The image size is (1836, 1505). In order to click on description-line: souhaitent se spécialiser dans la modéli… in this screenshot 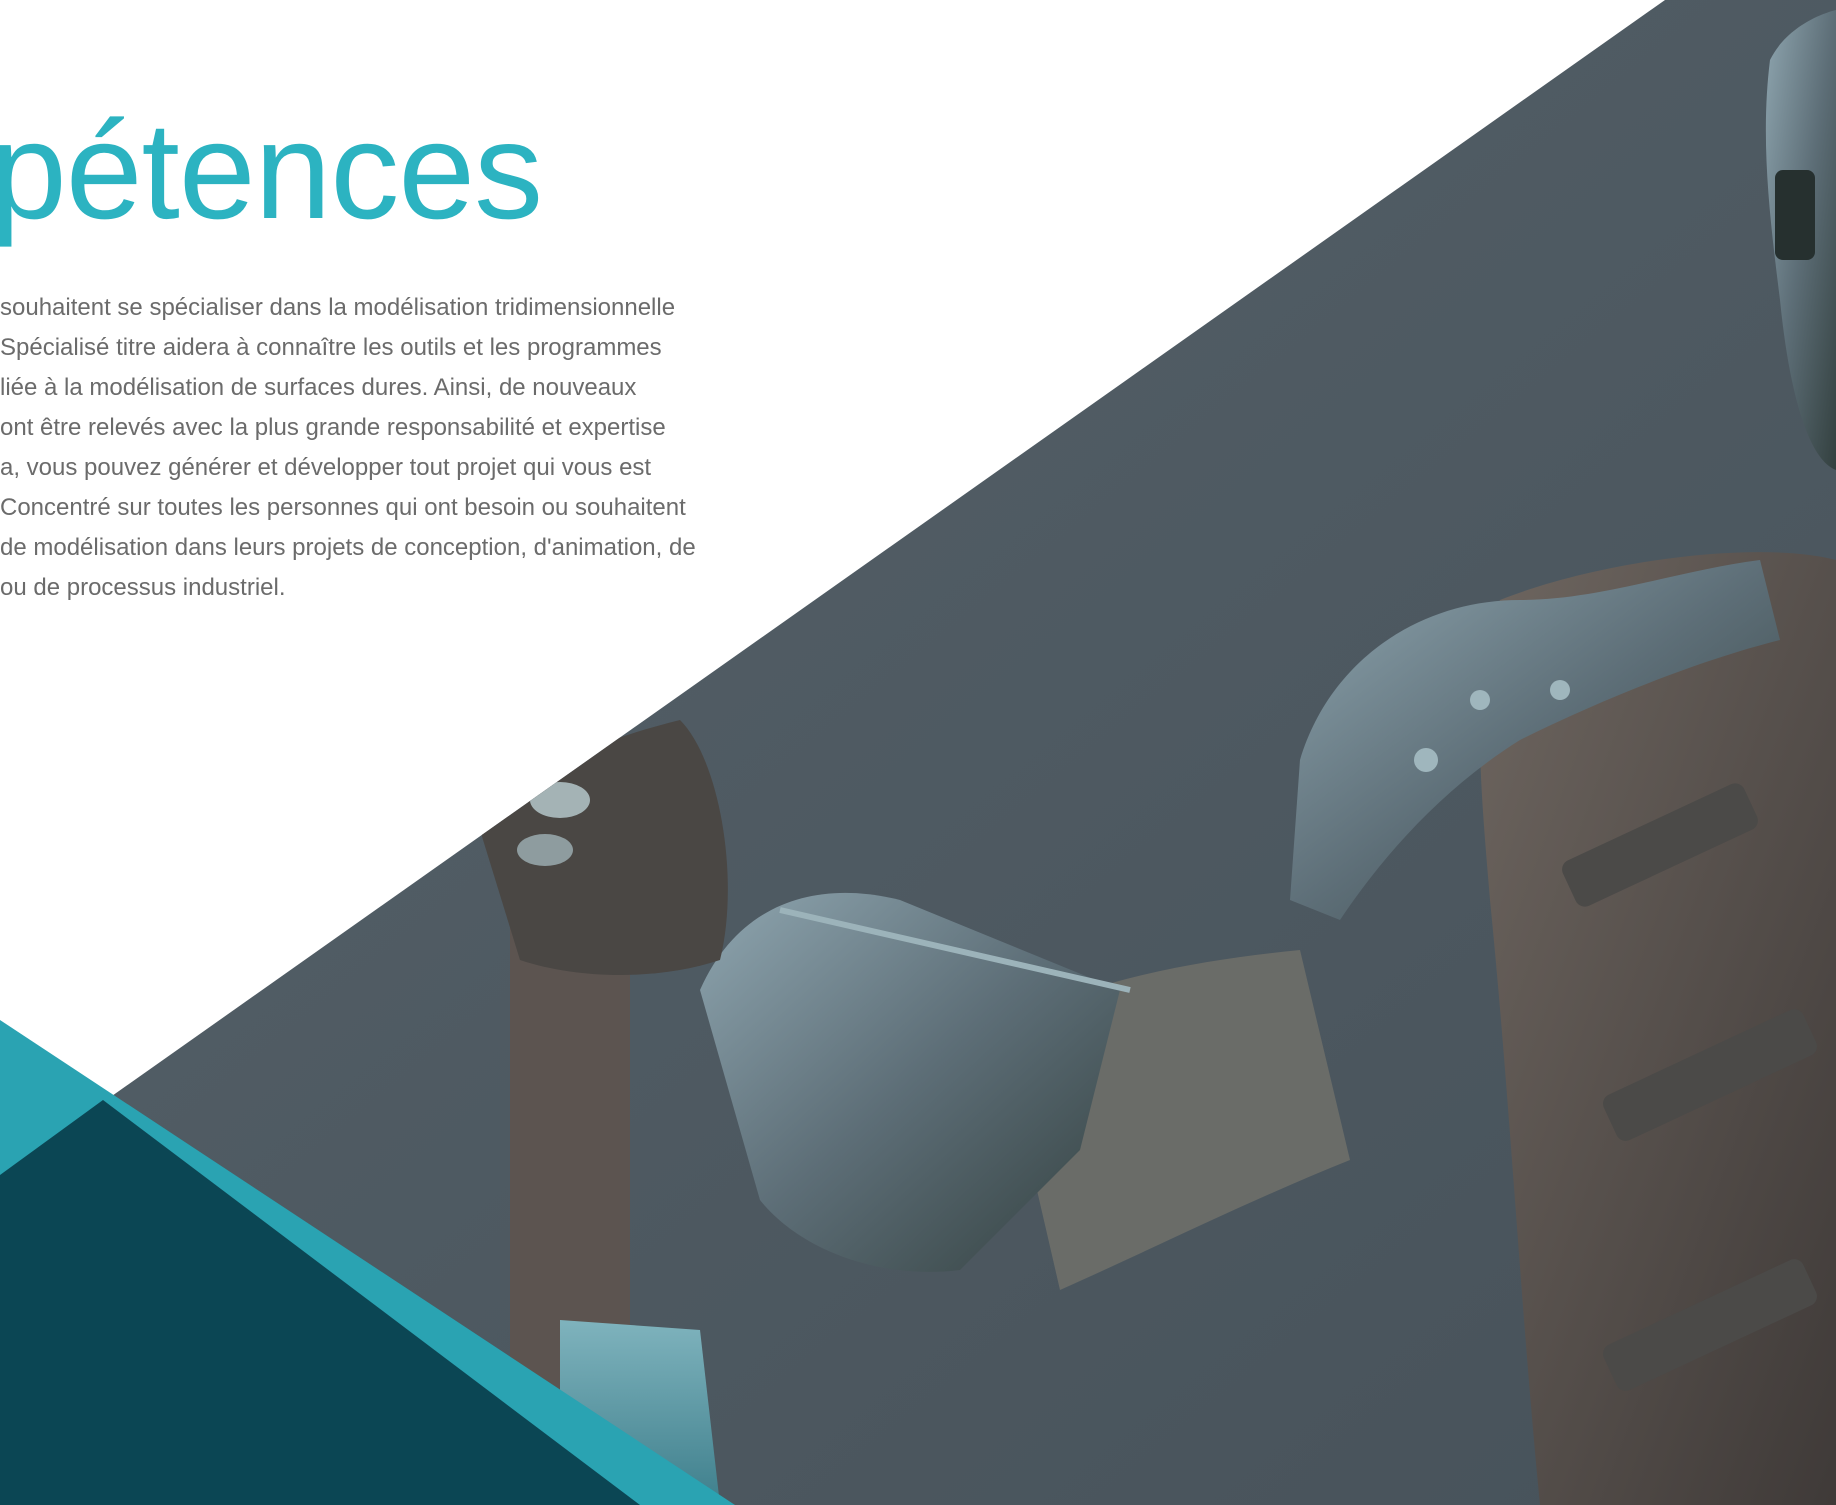, I will do `click(338, 307)`.